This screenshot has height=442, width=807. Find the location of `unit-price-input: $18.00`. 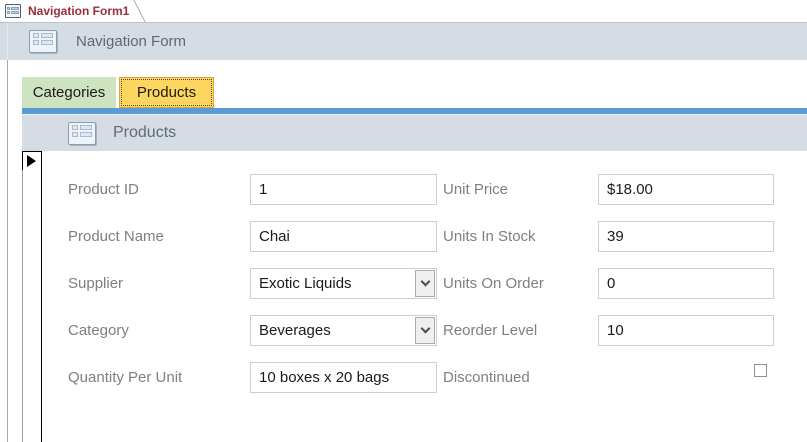

unit-price-input: $18.00 is located at coordinates (686, 189).